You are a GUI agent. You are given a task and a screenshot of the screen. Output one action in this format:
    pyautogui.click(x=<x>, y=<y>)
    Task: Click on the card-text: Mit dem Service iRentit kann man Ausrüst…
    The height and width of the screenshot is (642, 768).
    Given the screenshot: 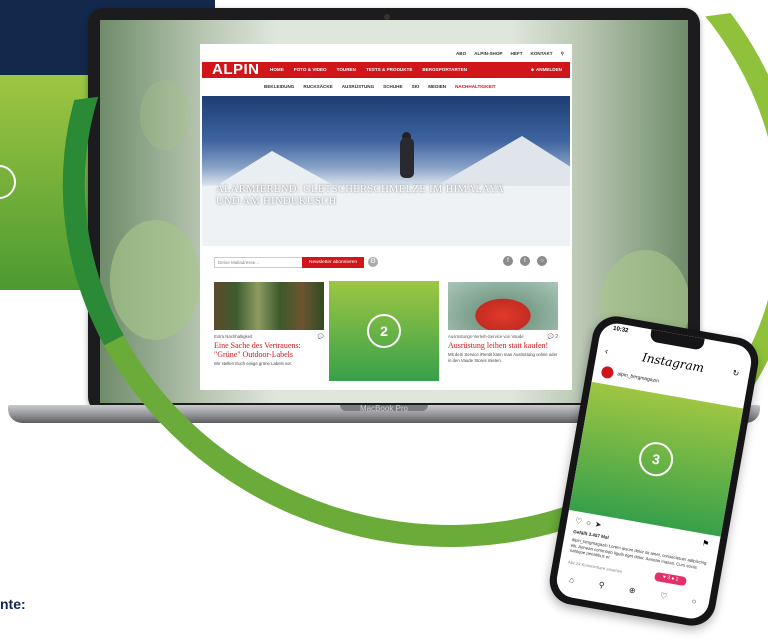 What is the action you would take?
    pyautogui.click(x=503, y=357)
    